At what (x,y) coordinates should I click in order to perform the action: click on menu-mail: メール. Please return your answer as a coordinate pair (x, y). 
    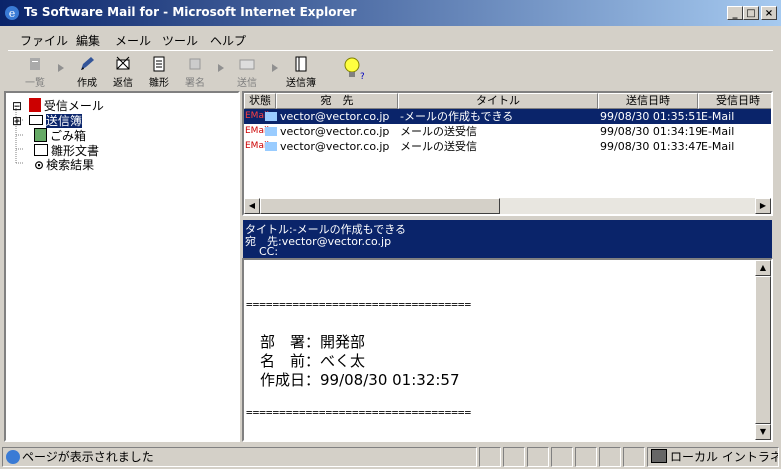
    Looking at the image, I should click on (133, 40).